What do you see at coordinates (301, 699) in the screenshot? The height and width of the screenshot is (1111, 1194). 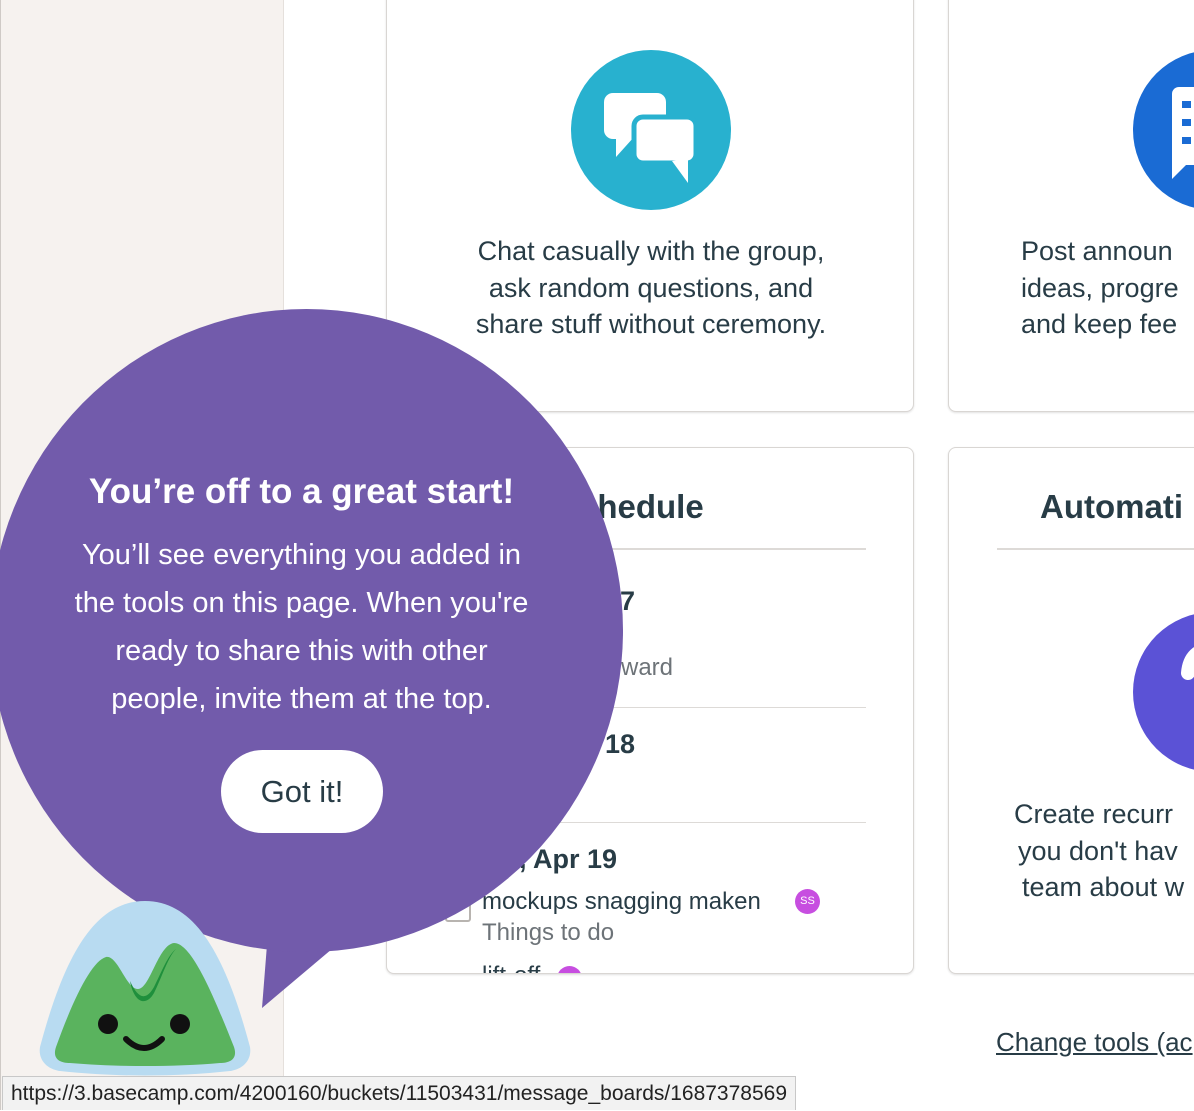 I see `onboarding-body-line: people, invite them at the top.` at bounding box center [301, 699].